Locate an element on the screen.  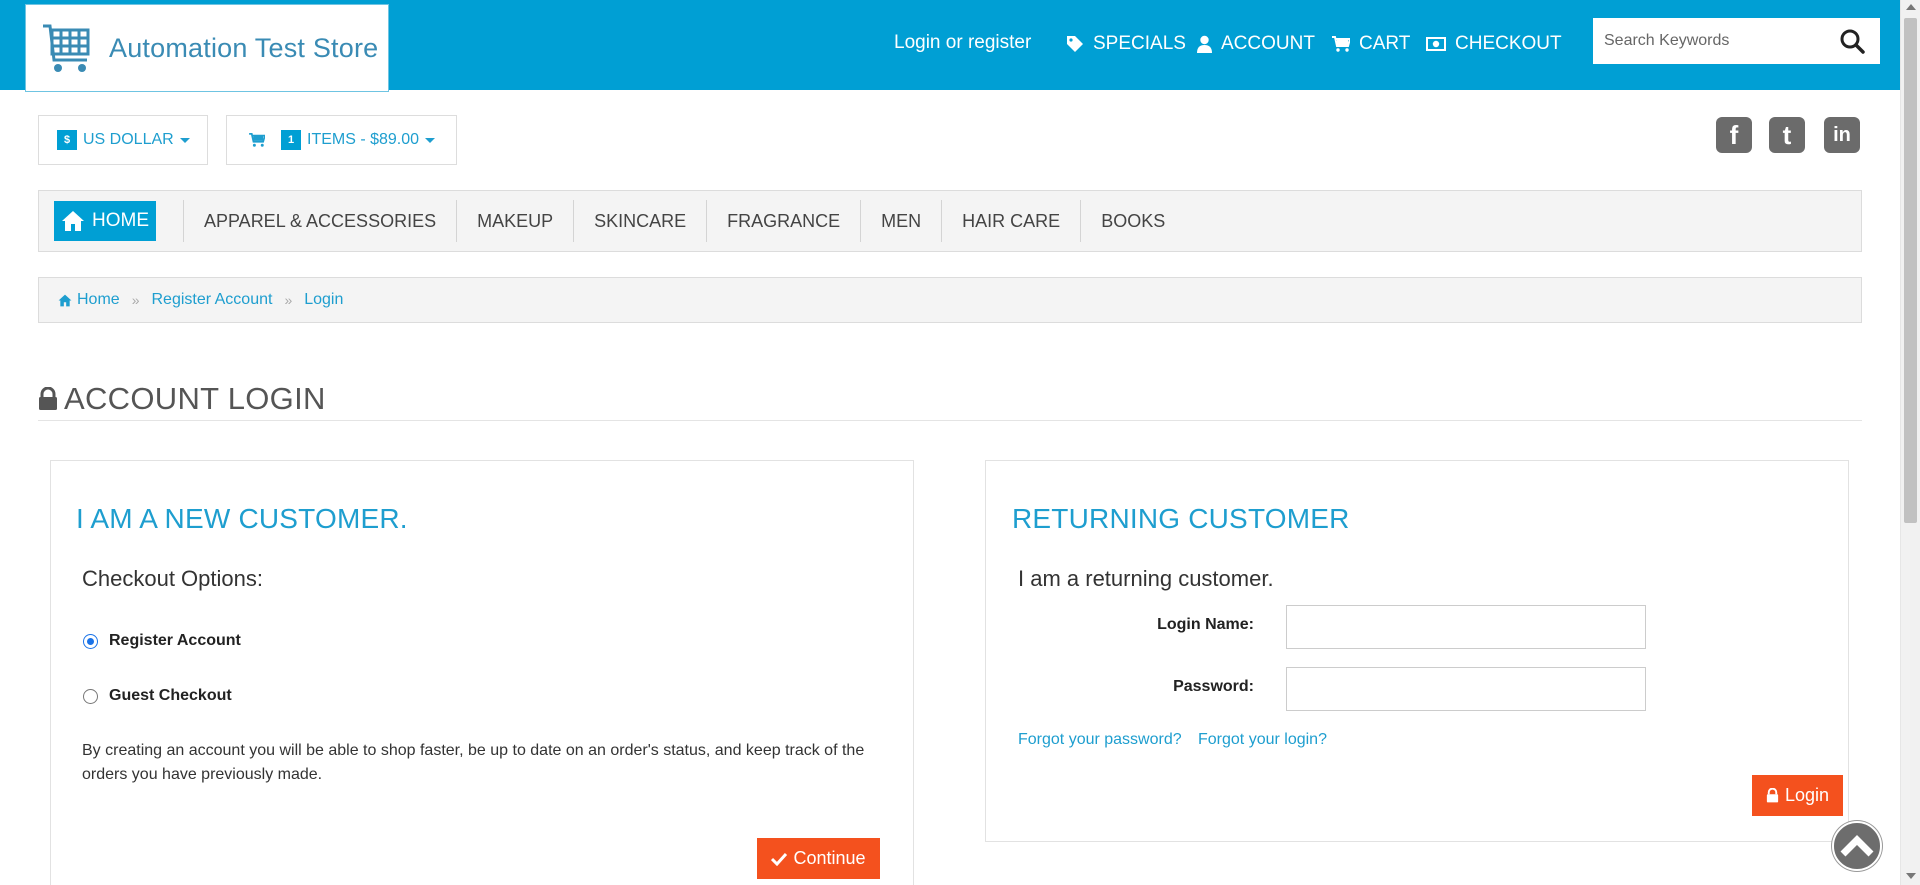
linkedin-icon: in is located at coordinates (1842, 134).